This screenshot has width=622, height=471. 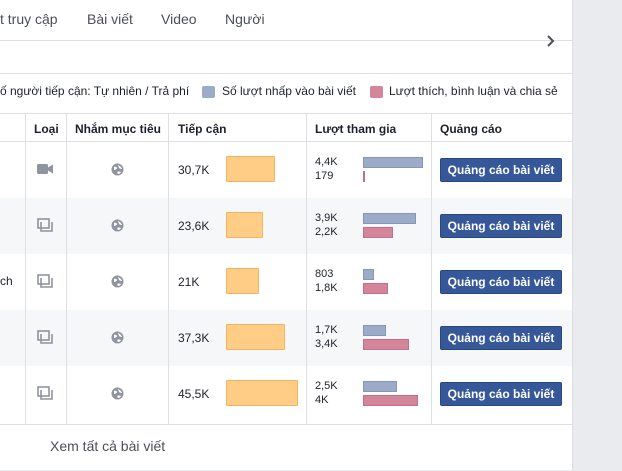 What do you see at coordinates (29, 19) in the screenshot?
I see `tab-reach: t truy cập` at bounding box center [29, 19].